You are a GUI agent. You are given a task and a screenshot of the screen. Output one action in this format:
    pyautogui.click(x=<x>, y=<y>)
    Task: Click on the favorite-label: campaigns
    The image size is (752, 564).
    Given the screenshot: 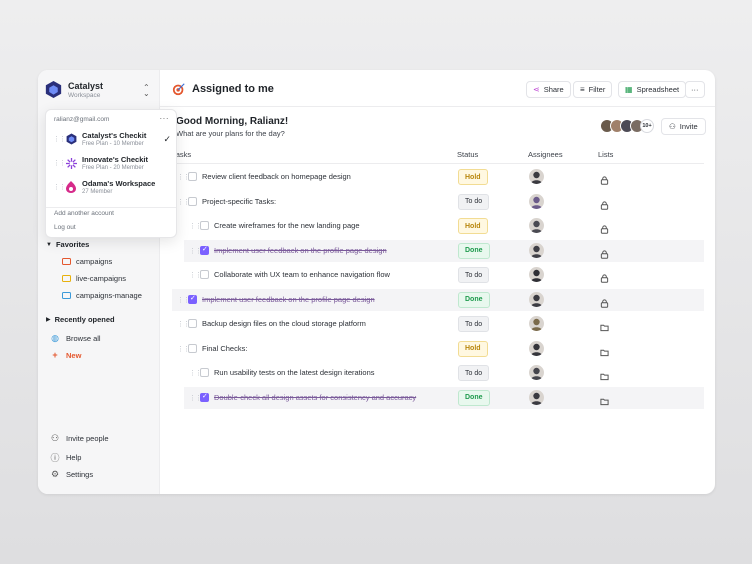 What is the action you would take?
    pyautogui.click(x=94, y=261)
    